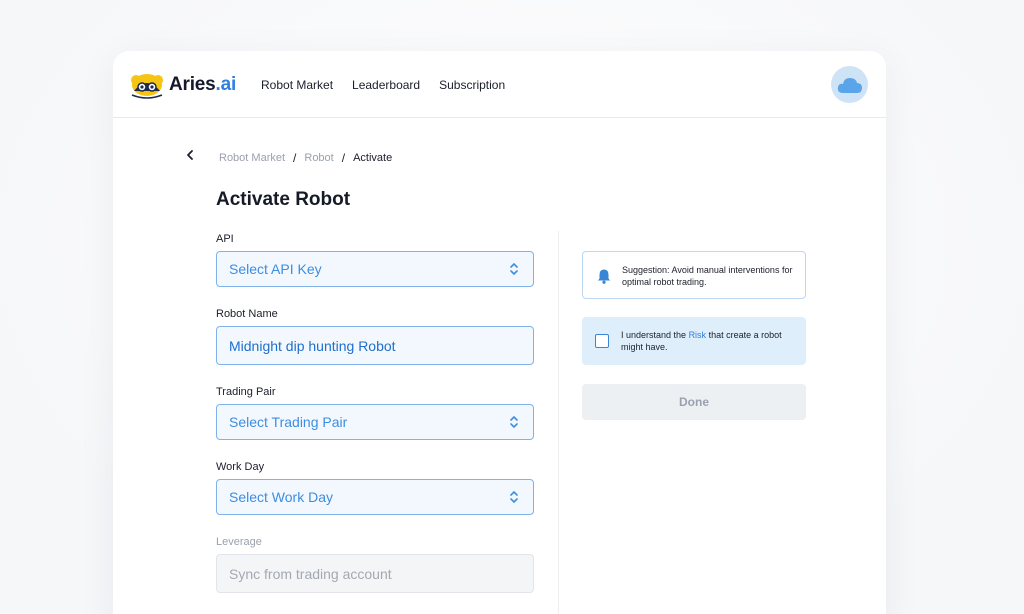 Image resolution: width=1024 pixels, height=614 pixels. What do you see at coordinates (240, 467) in the screenshot?
I see `work-day-label: Work Day` at bounding box center [240, 467].